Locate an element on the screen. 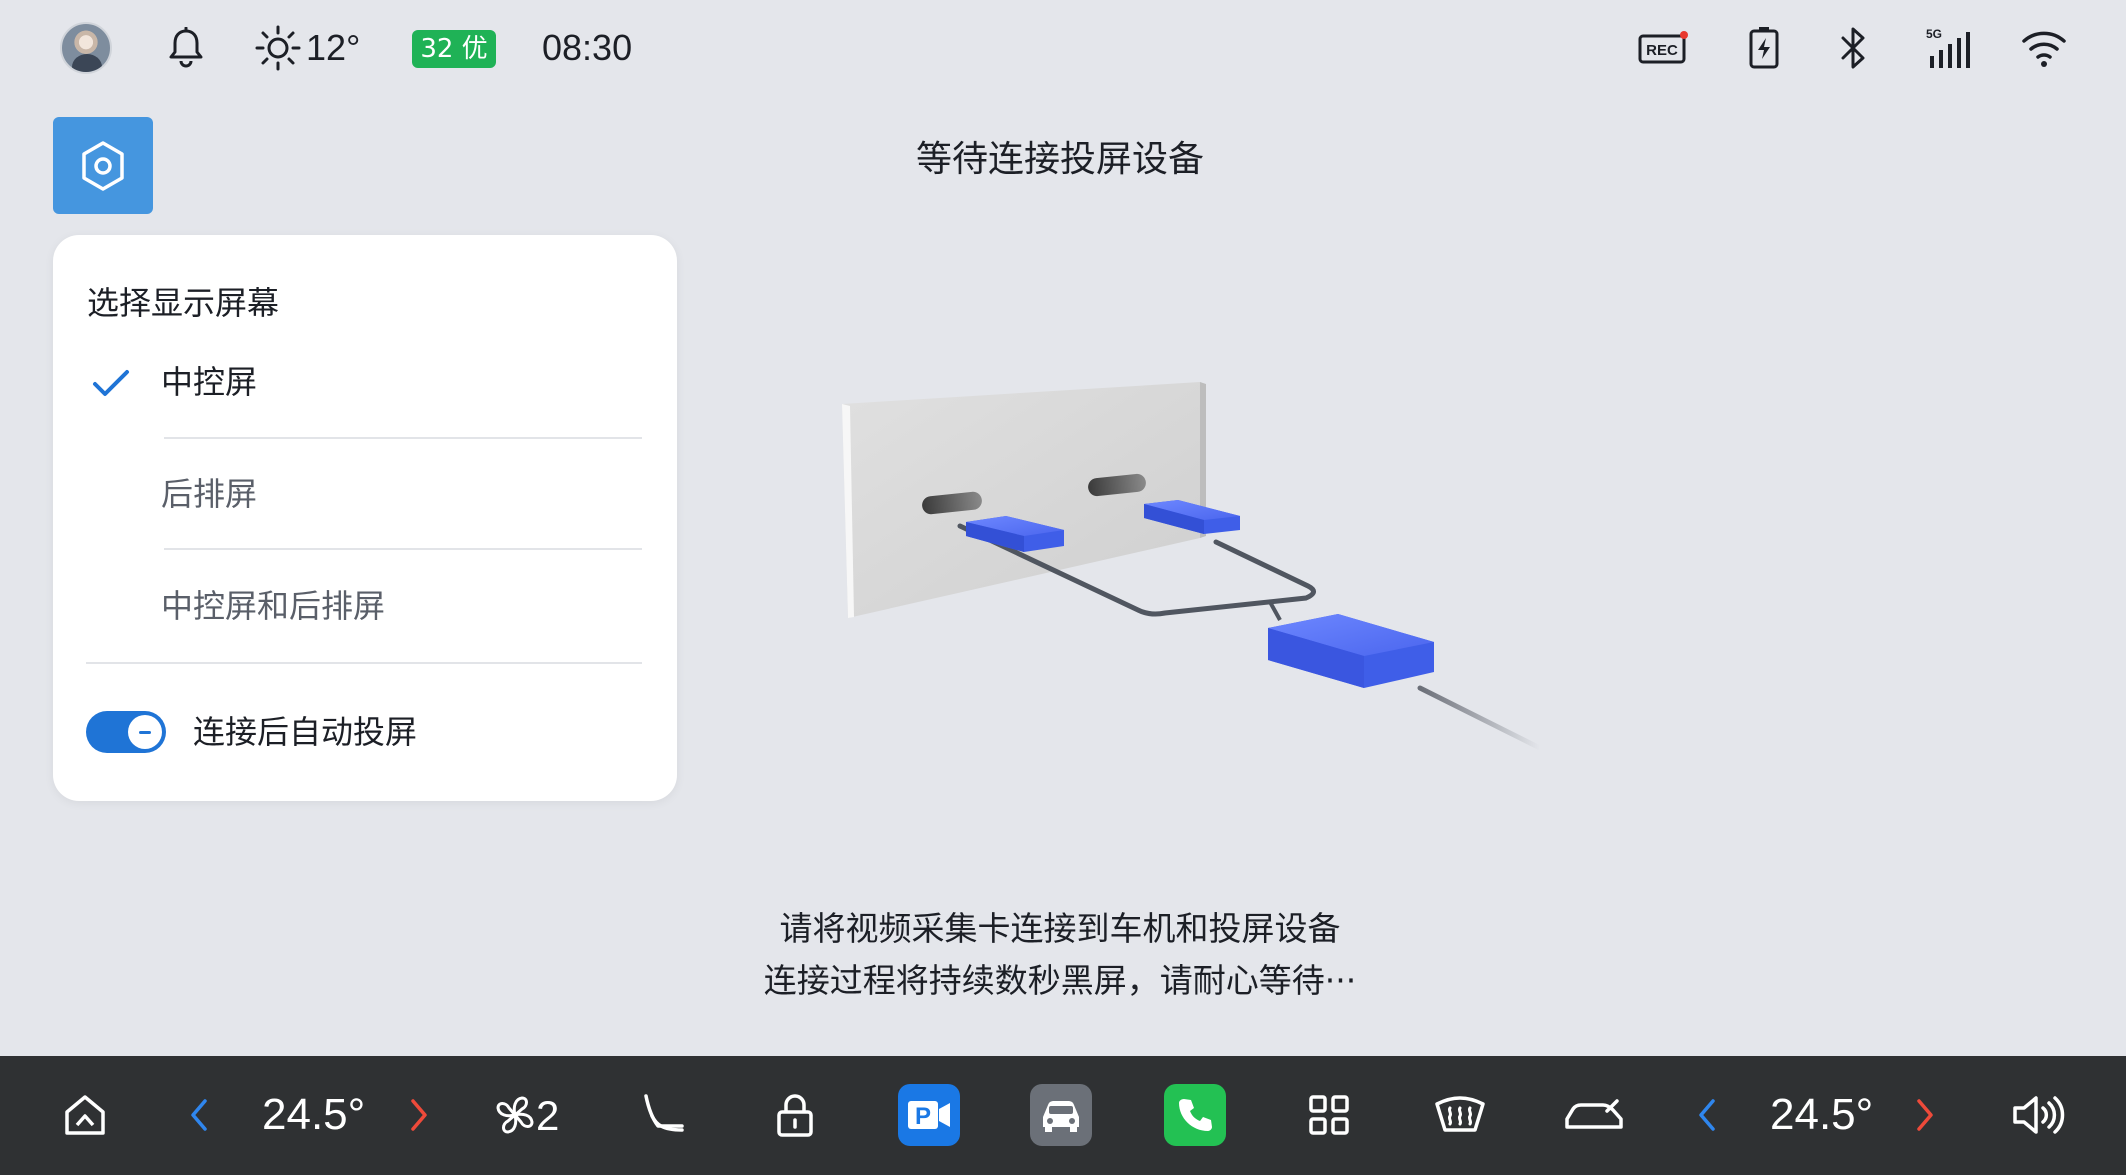 This screenshot has height=1175, width=2126. apps-grid-icon is located at coordinates (1329, 1115).